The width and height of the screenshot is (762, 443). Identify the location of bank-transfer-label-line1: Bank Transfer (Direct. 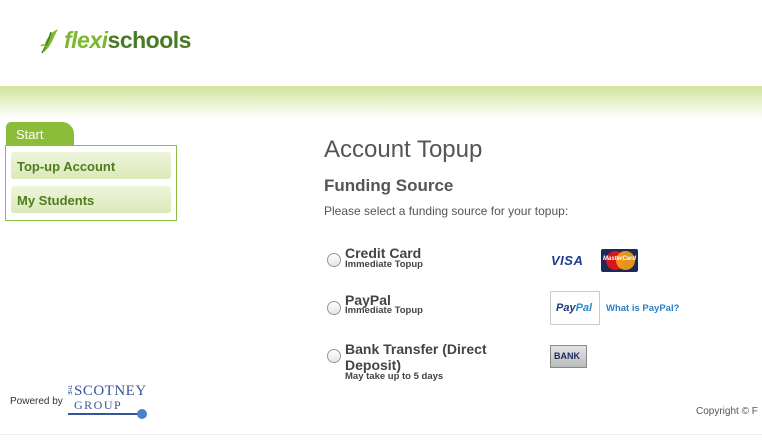
(416, 349).